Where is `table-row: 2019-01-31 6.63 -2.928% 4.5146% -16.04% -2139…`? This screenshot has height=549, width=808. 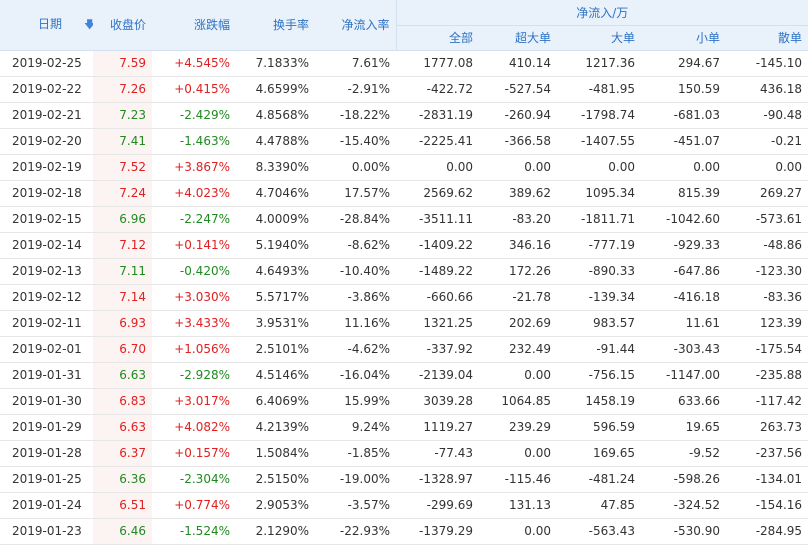 table-row: 2019-01-31 6.63 -2.928% 4.5146% -16.04% -2139… is located at coordinates (404, 375).